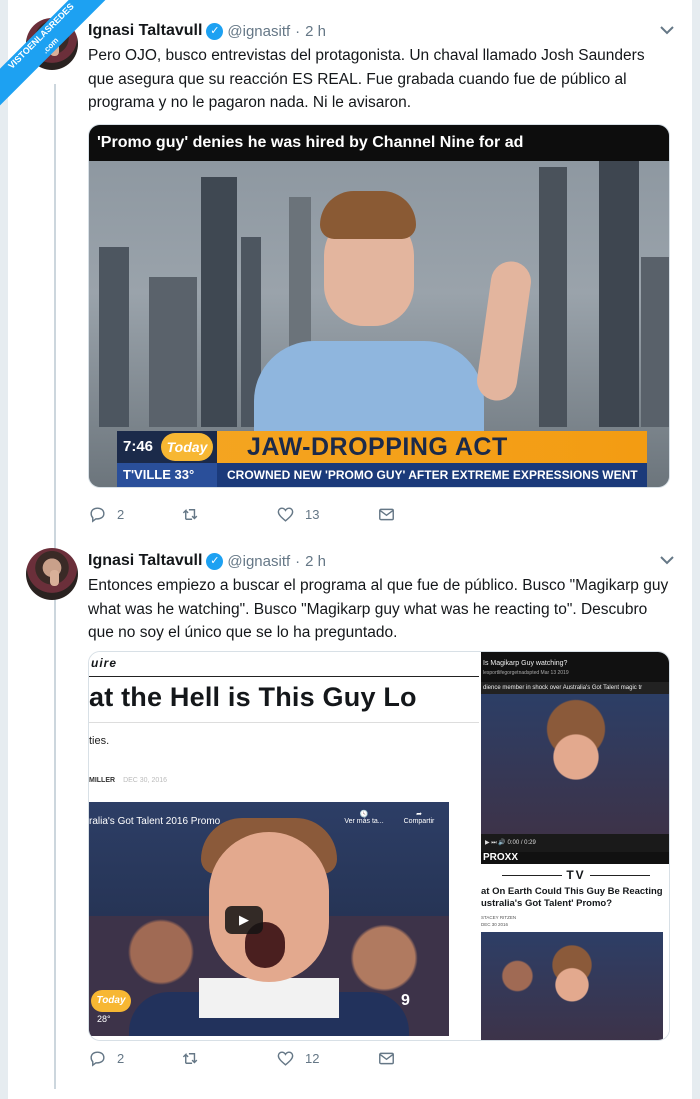 The width and height of the screenshot is (700, 1099). Describe the element at coordinates (244, 920) in the screenshot. I see `play-icon: ▶` at that location.